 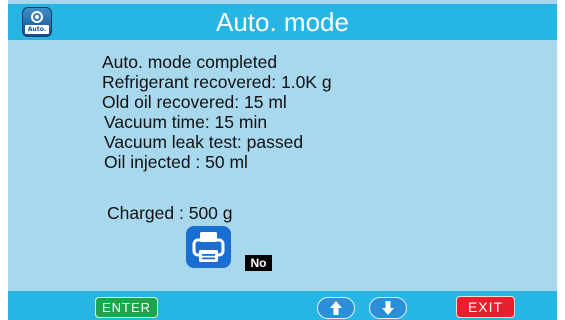 I want to click on charged-line: Charged : 500 g, so click(x=170, y=213).